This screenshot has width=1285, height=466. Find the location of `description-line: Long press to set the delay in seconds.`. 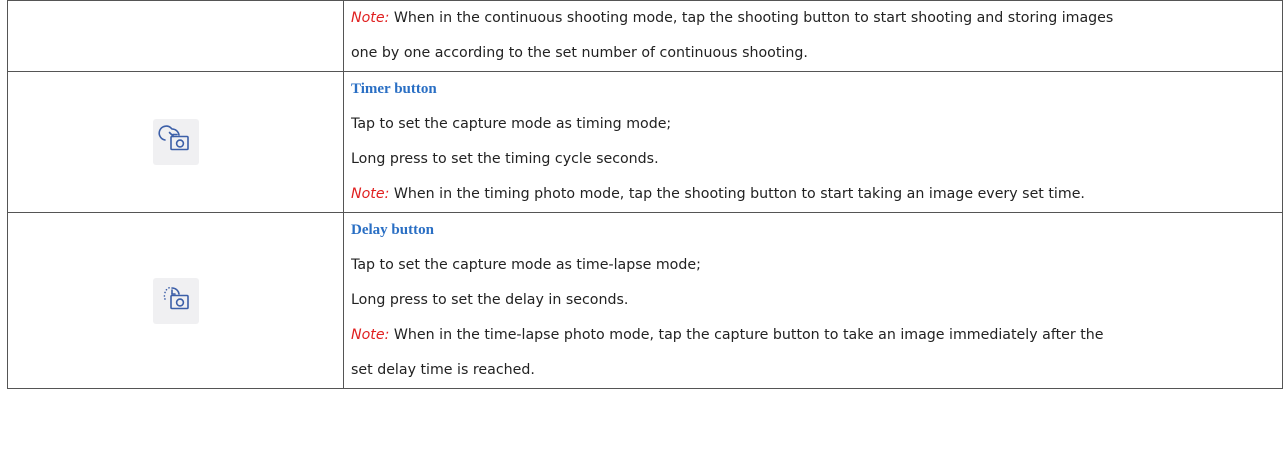

description-line: Long press to set the delay in seconds. is located at coordinates (490, 300).